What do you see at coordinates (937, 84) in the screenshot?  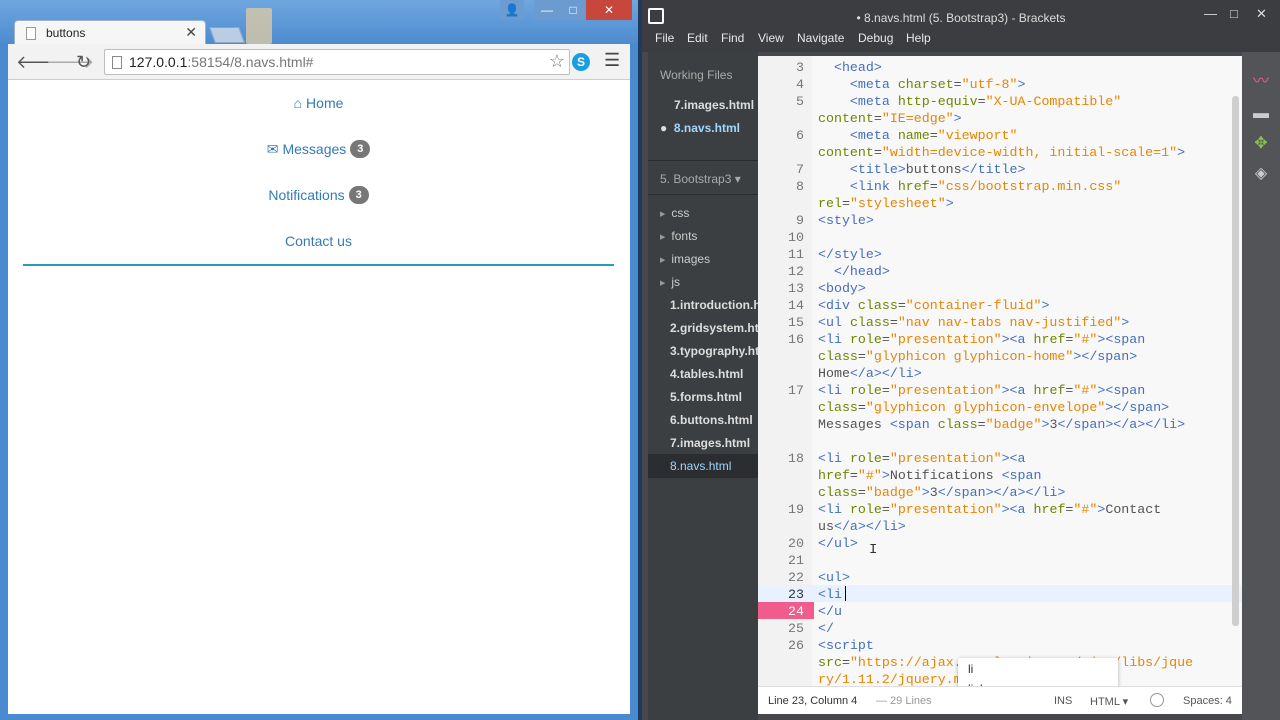 I see `code-text: <meta charset="utf-8">` at bounding box center [937, 84].